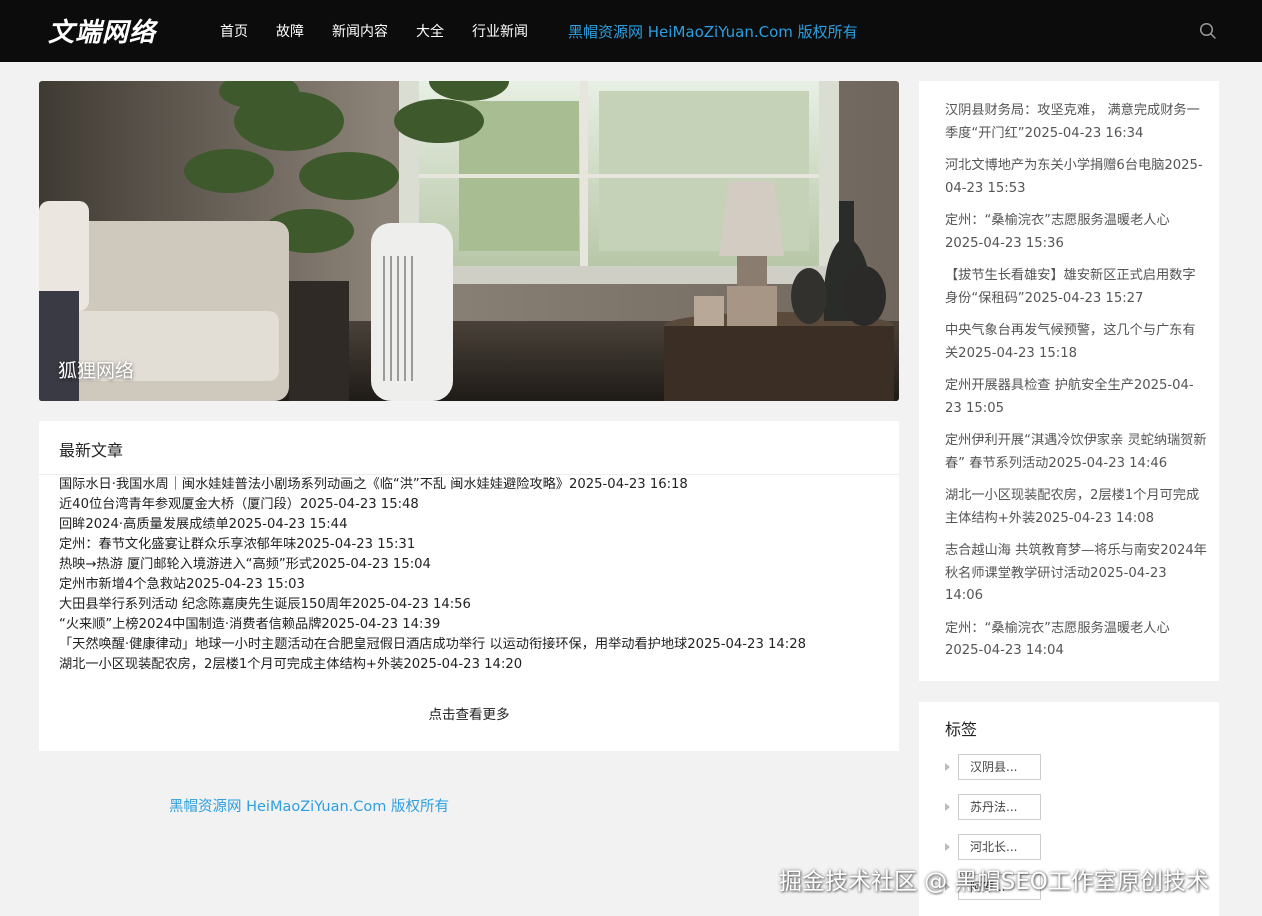 Image resolution: width=1262 pixels, height=916 pixels. Describe the element at coordinates (432, 545) in the screenshot. I see `list-item: 定州：春节文化盛宴让群众乐享浓郁年味2025-04-23 15:31` at that location.